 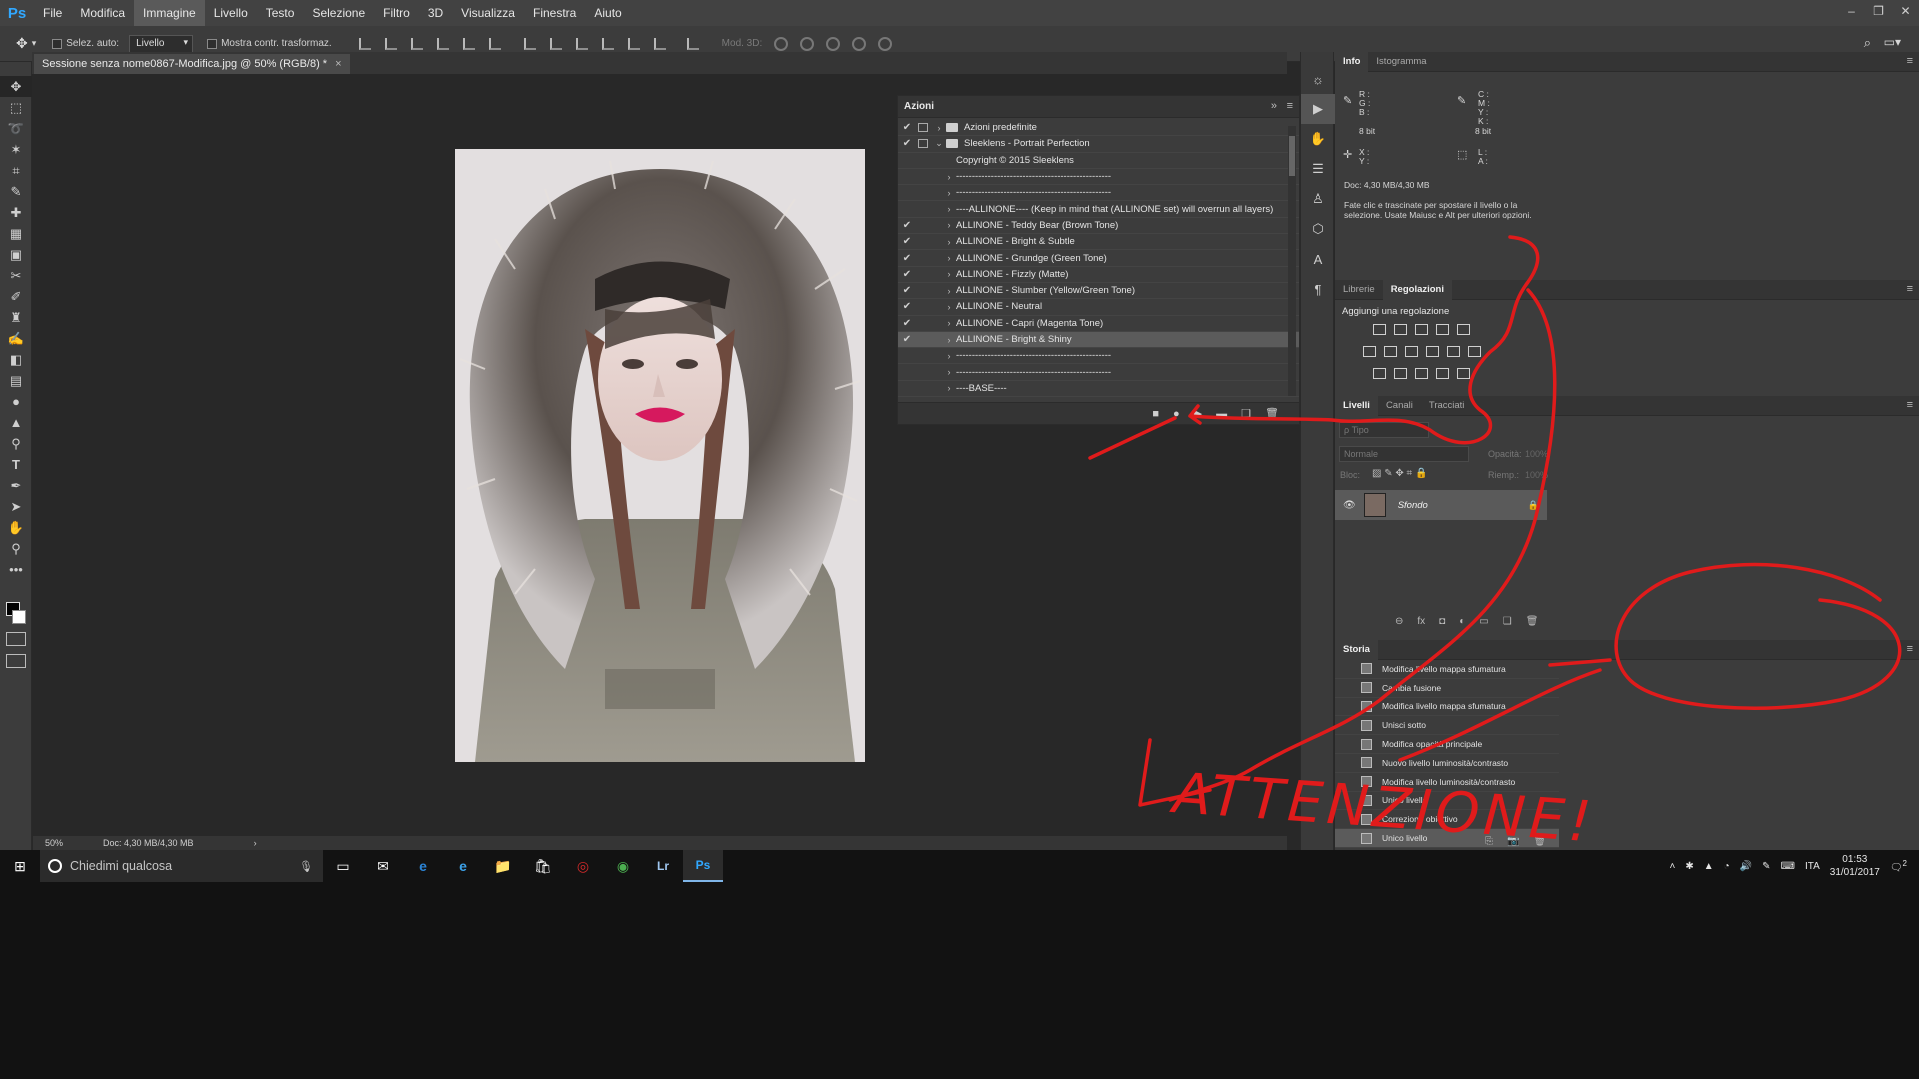 I want to click on restore-button: ❐, so click(x=1878, y=11).